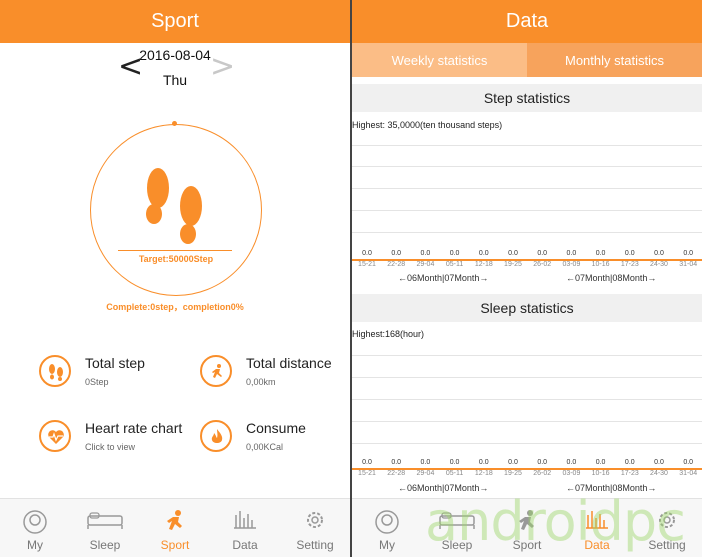 Image resolution: width=702 pixels, height=557 pixels. Describe the element at coordinates (688, 473) in the screenshot. I see `x-tick-label: 31-04` at that location.